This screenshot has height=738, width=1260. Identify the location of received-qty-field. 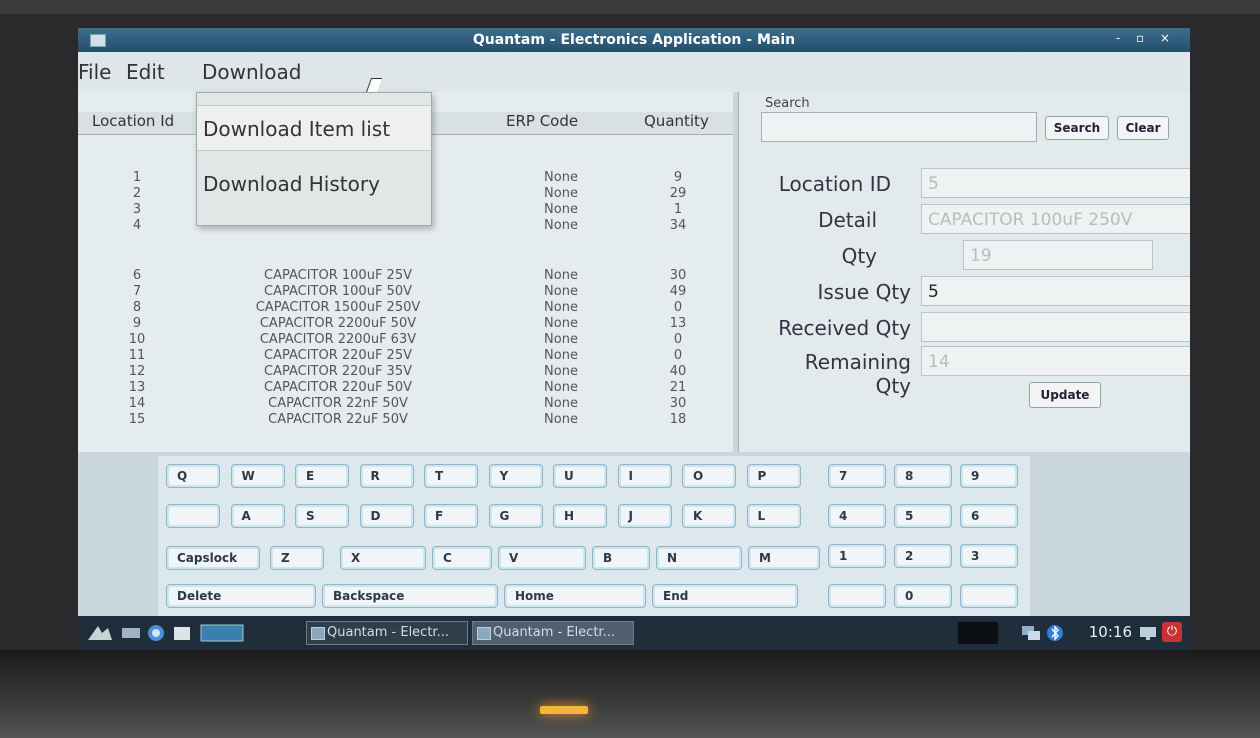
(1055, 327).